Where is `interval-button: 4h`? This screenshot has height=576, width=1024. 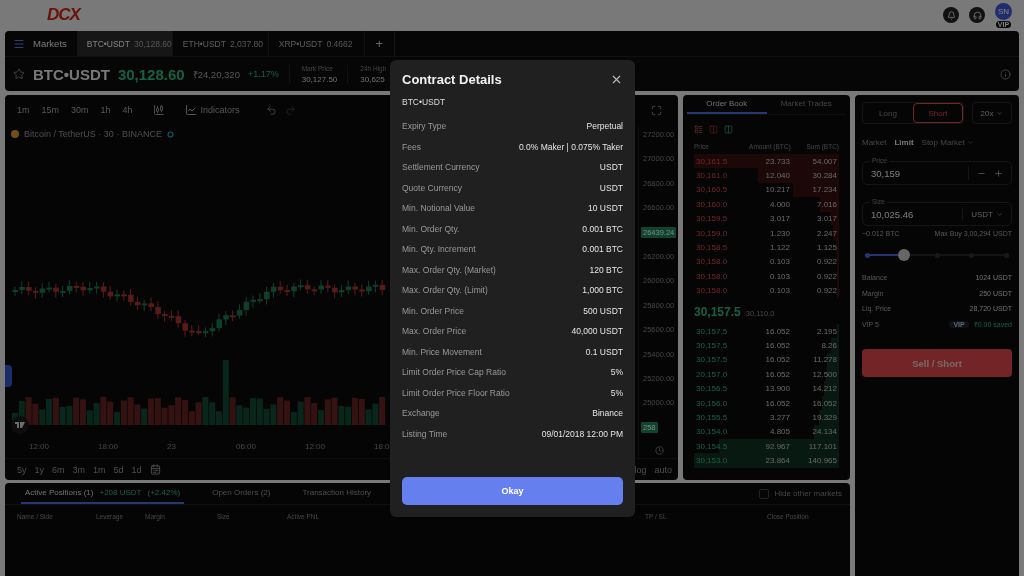 interval-button: 4h is located at coordinates (127, 110).